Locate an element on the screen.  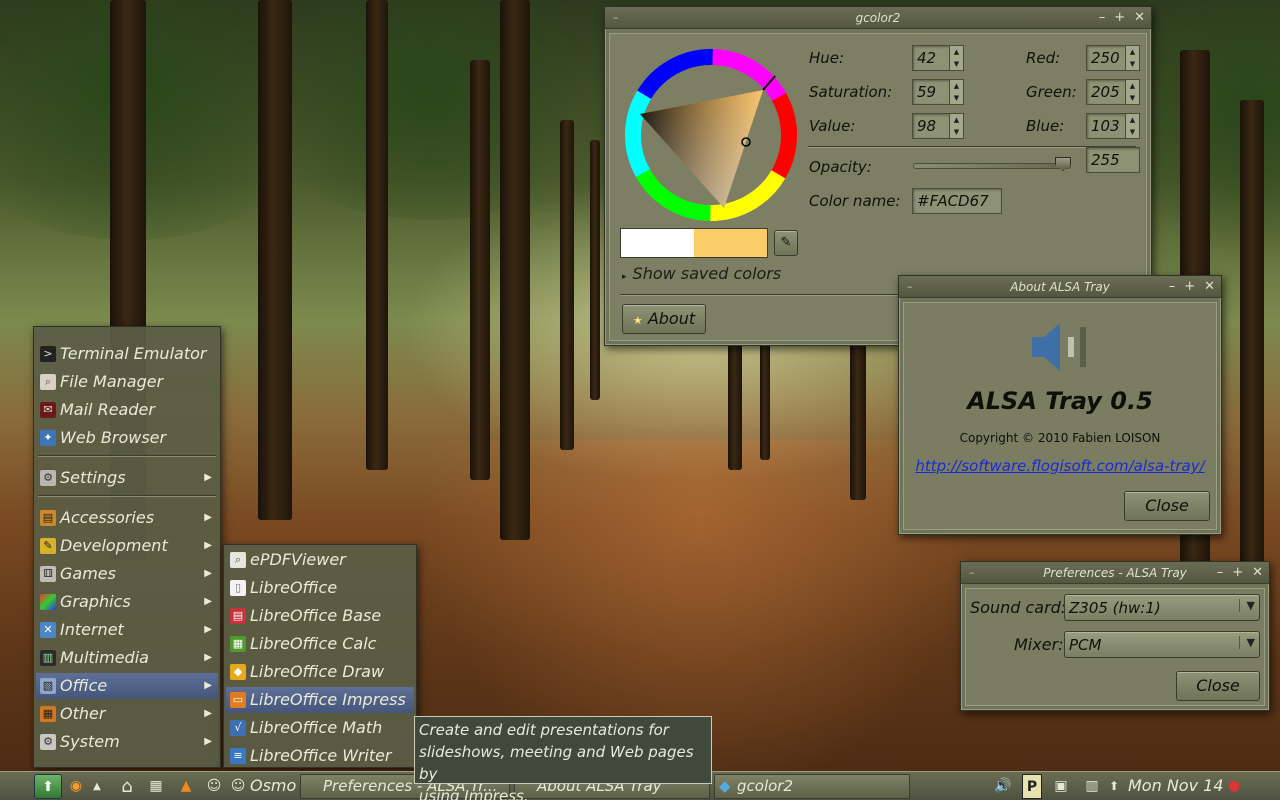
red-down-icon: ▼ is located at coordinates (1132, 64).